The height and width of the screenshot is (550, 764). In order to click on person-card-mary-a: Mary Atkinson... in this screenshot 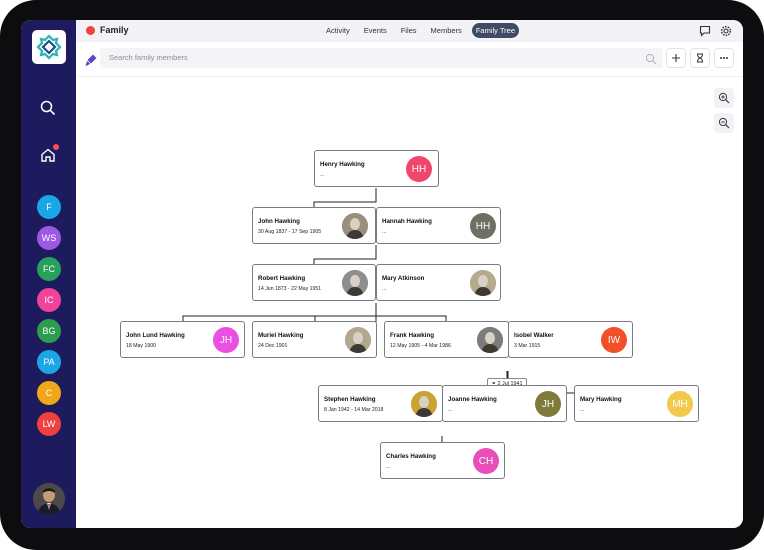, I will do `click(438, 282)`.